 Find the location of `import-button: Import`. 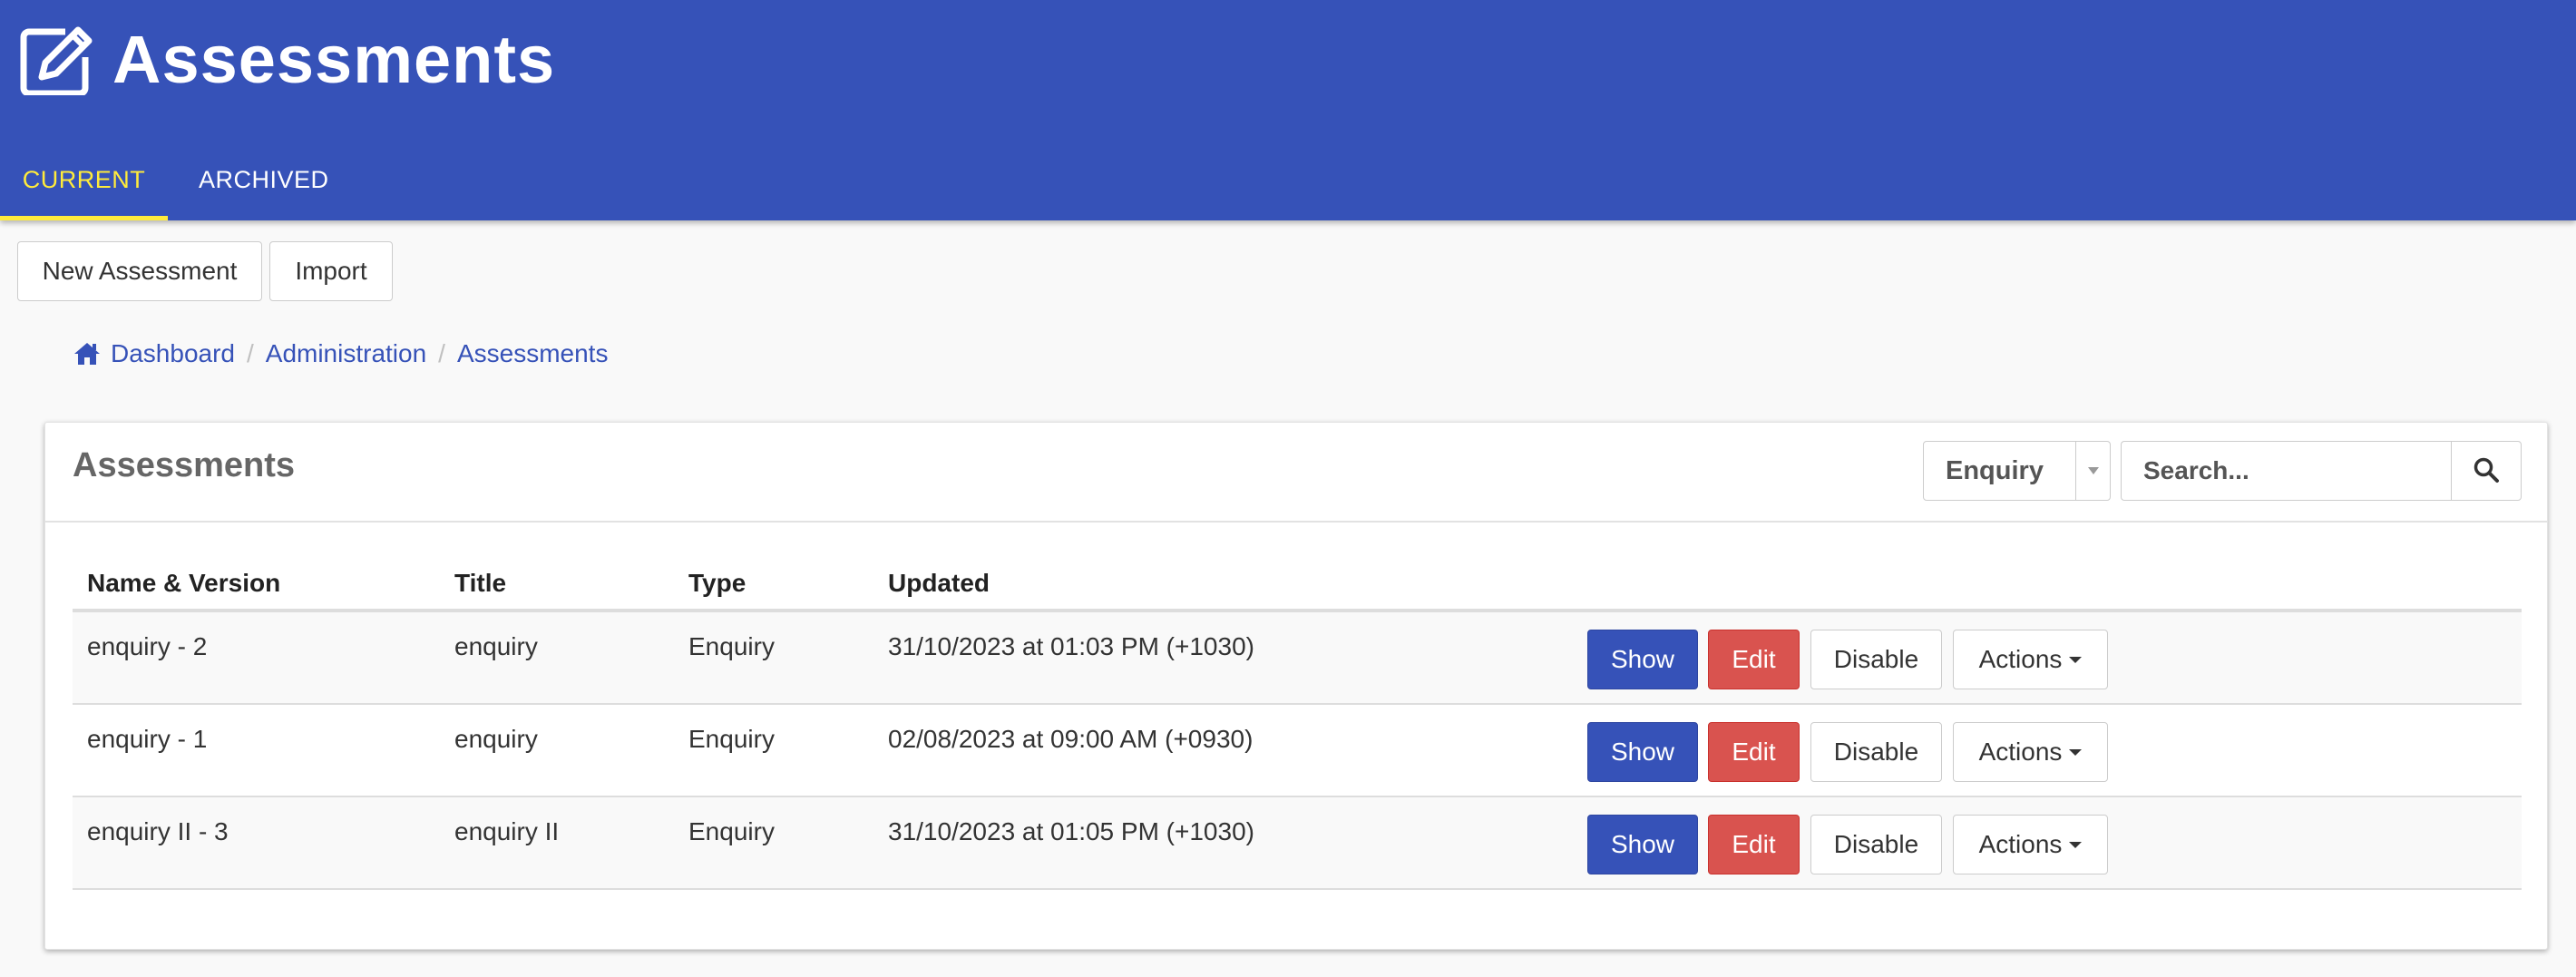

import-button: Import is located at coordinates (331, 271).